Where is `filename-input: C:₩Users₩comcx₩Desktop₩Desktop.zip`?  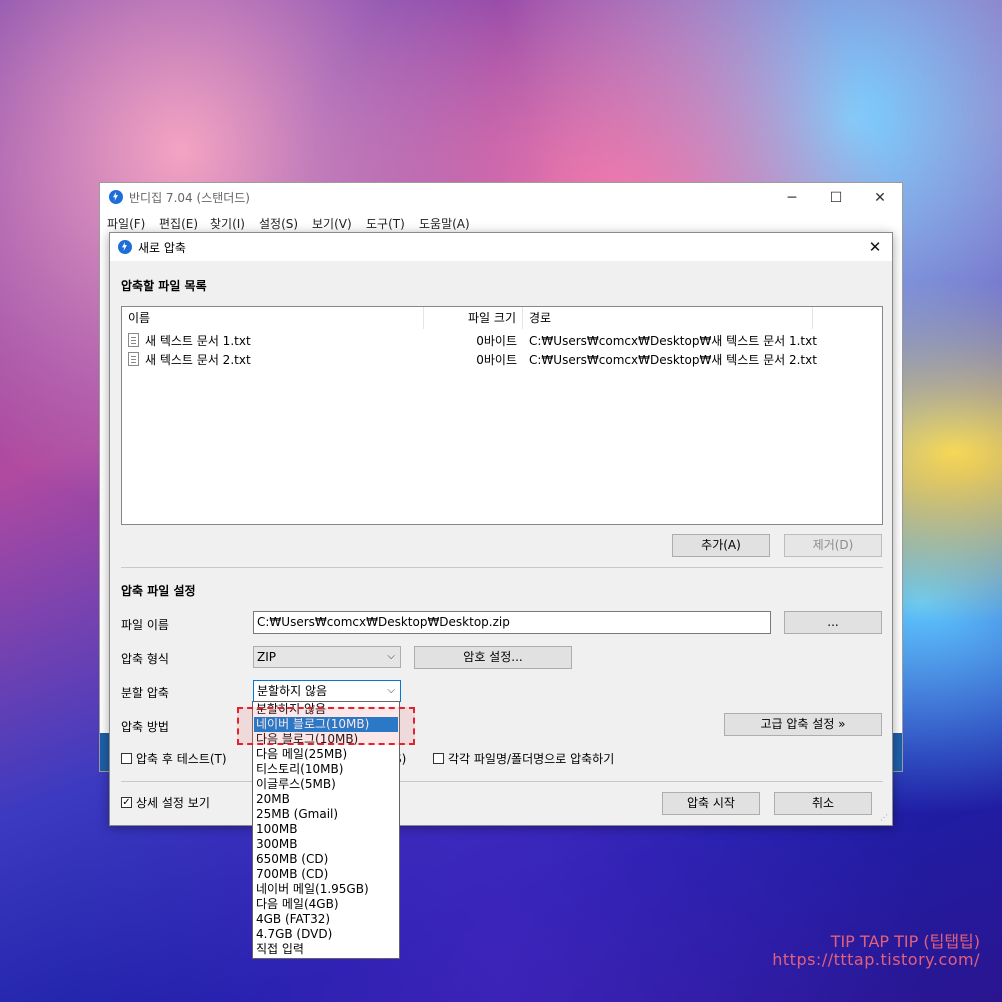
filename-input: C:₩Users₩comcx₩Desktop₩Desktop.zip is located at coordinates (512, 622).